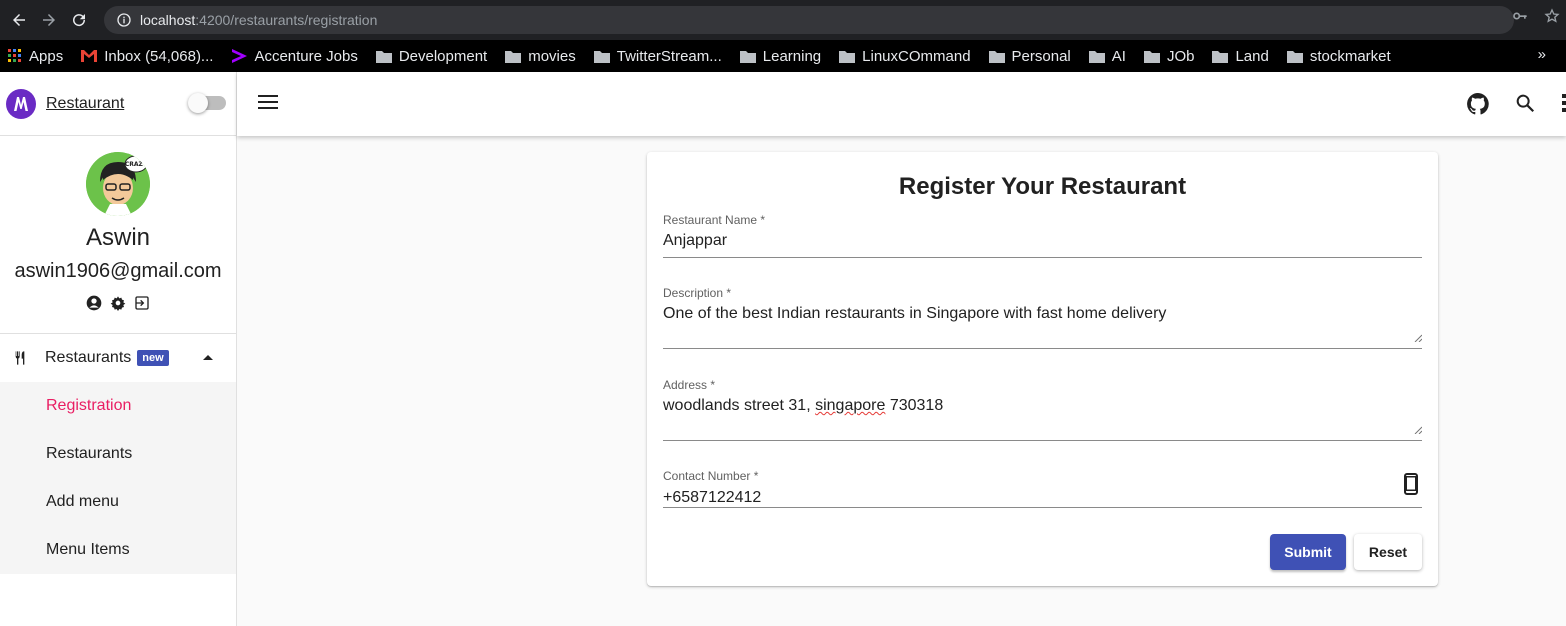 This screenshot has height=626, width=1566. I want to click on bookmark-personal: Personal, so click(1029, 56).